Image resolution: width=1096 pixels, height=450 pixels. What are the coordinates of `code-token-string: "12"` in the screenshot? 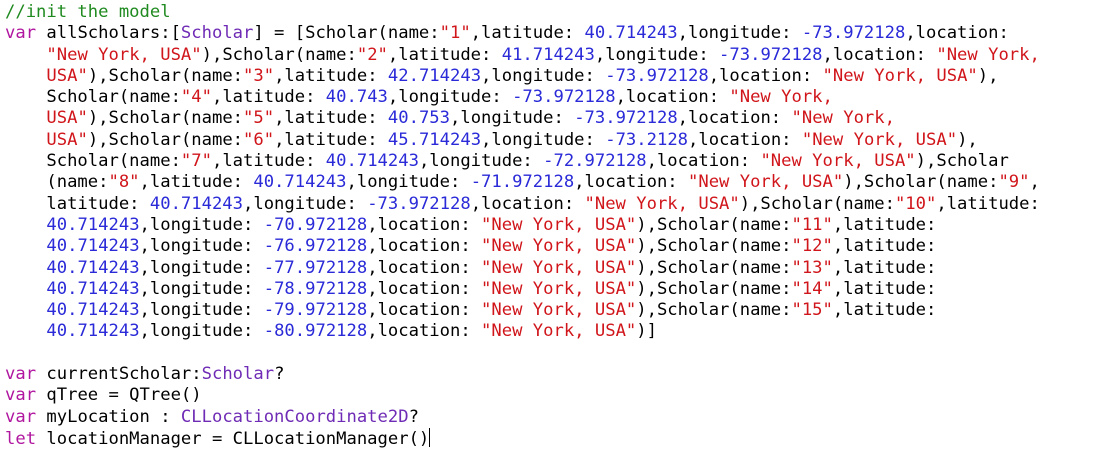 It's located at (812, 246).